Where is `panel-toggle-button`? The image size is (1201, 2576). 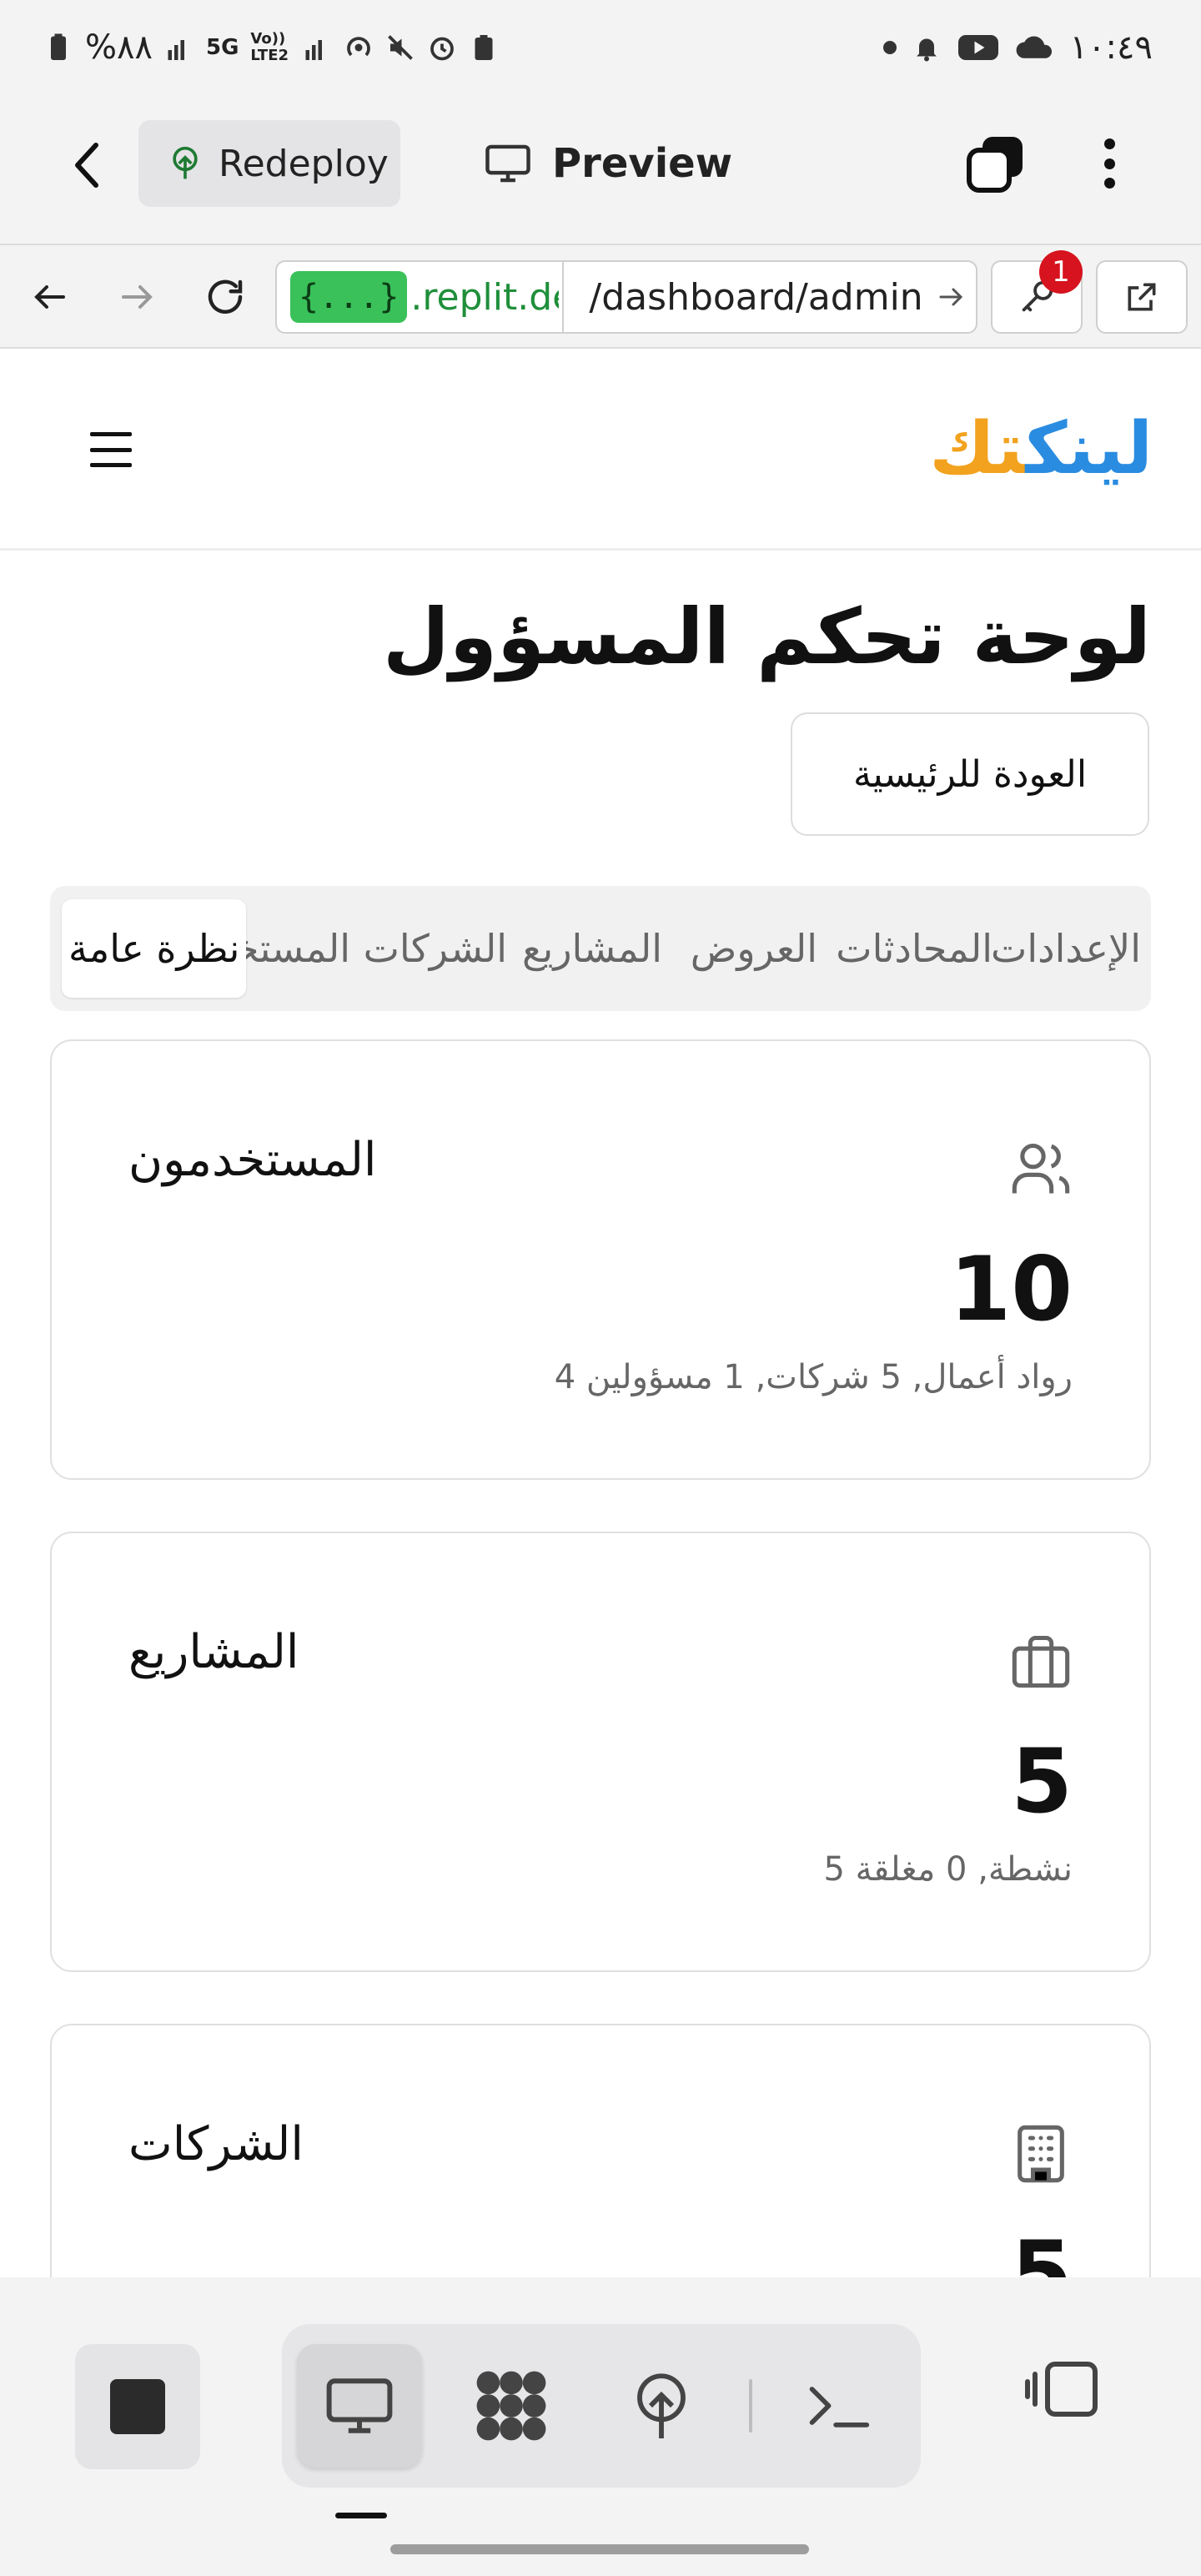 panel-toggle-button is located at coordinates (1063, 2389).